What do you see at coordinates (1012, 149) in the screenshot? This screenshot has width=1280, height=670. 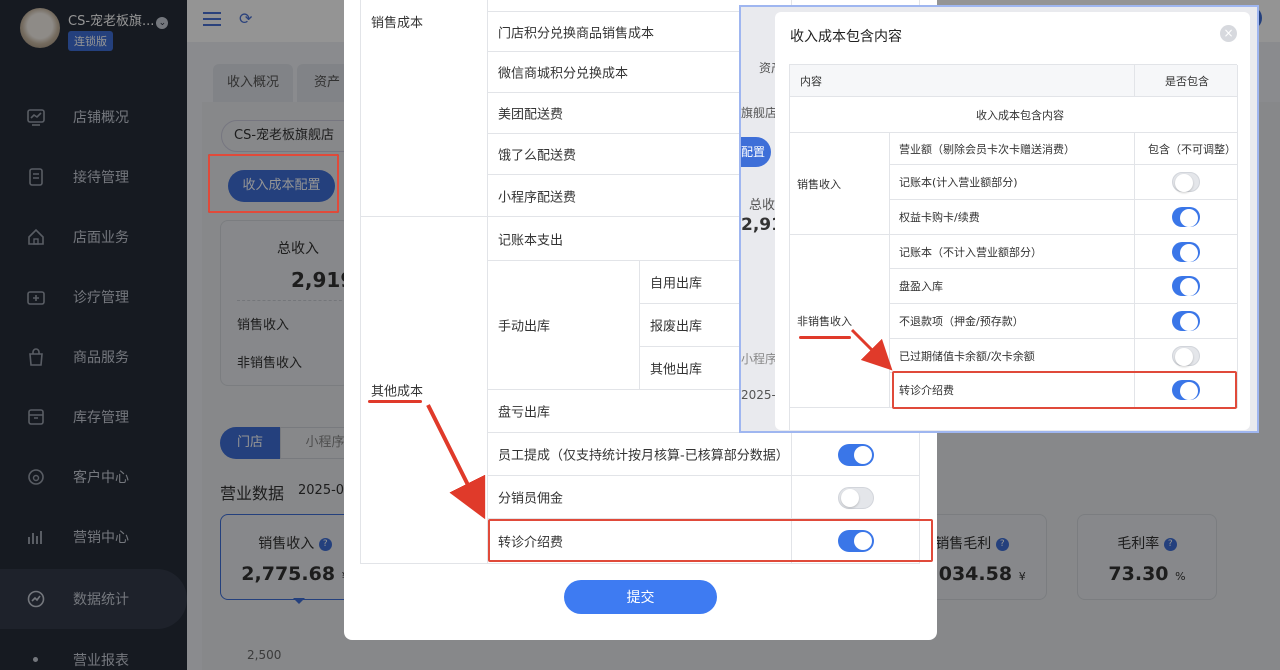 I see `table-row: 营业额（剔除会员卡次卡赠送消费）` at bounding box center [1012, 149].